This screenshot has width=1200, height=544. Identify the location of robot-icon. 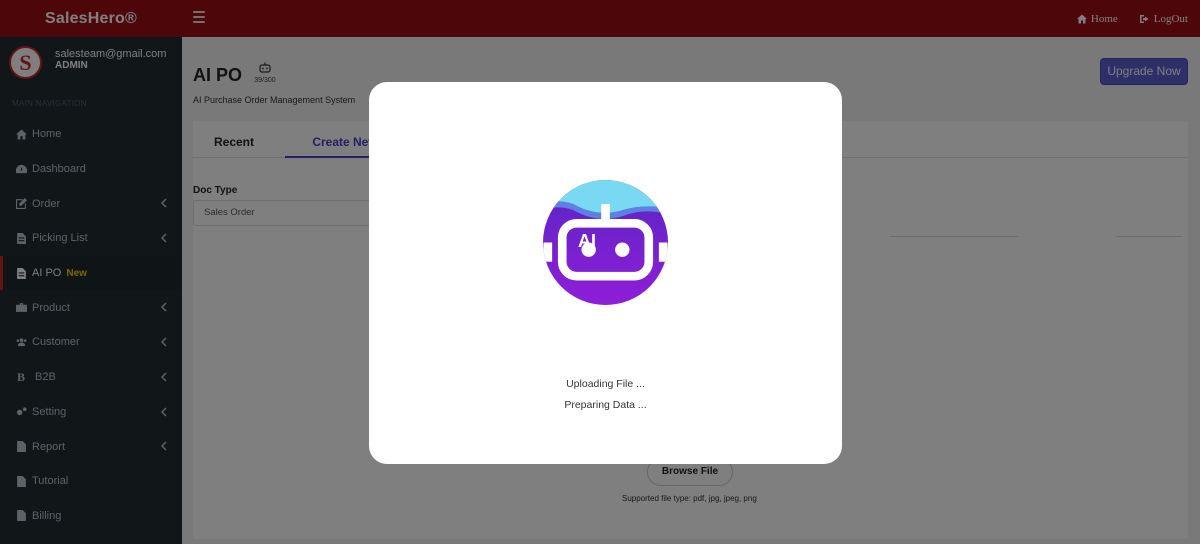
(605, 242).